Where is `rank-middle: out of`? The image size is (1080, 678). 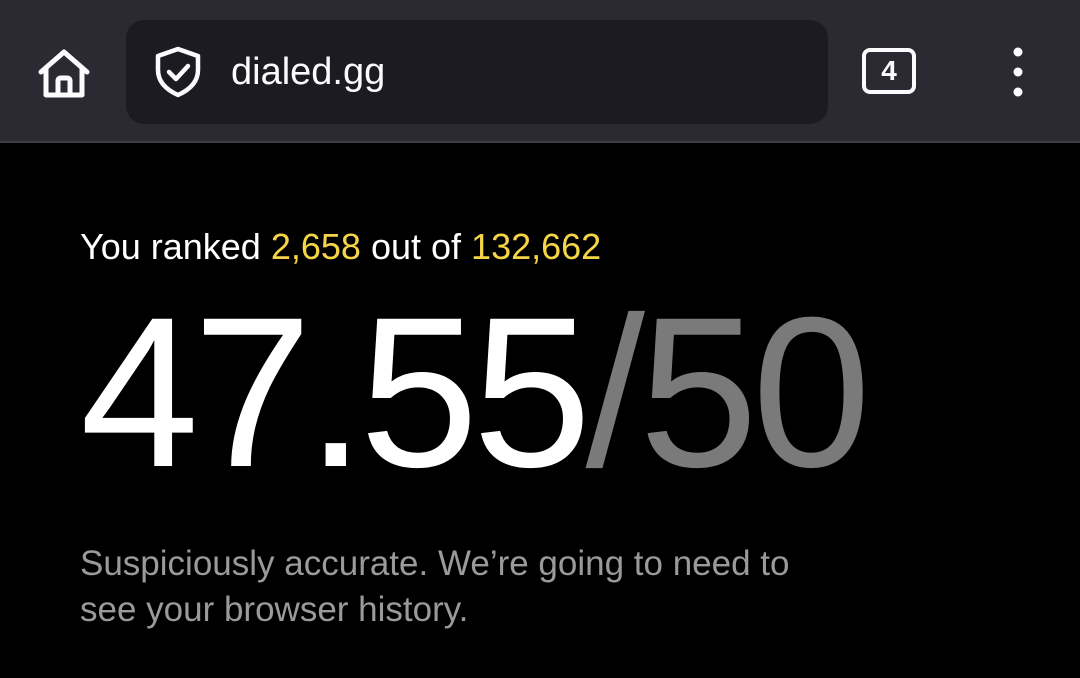
rank-middle: out of is located at coordinates (416, 246).